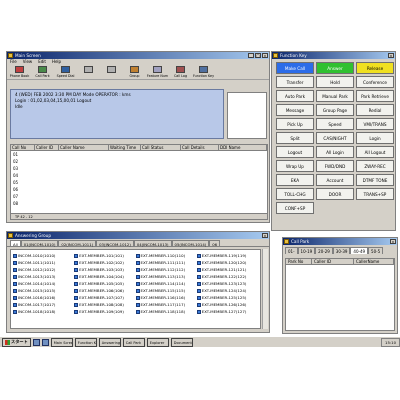 The width and height of the screenshot is (400, 400). What do you see at coordinates (227, 311) in the screenshot?
I see `list-item: EXT-MEMBER-127(127)` at bounding box center [227, 311].